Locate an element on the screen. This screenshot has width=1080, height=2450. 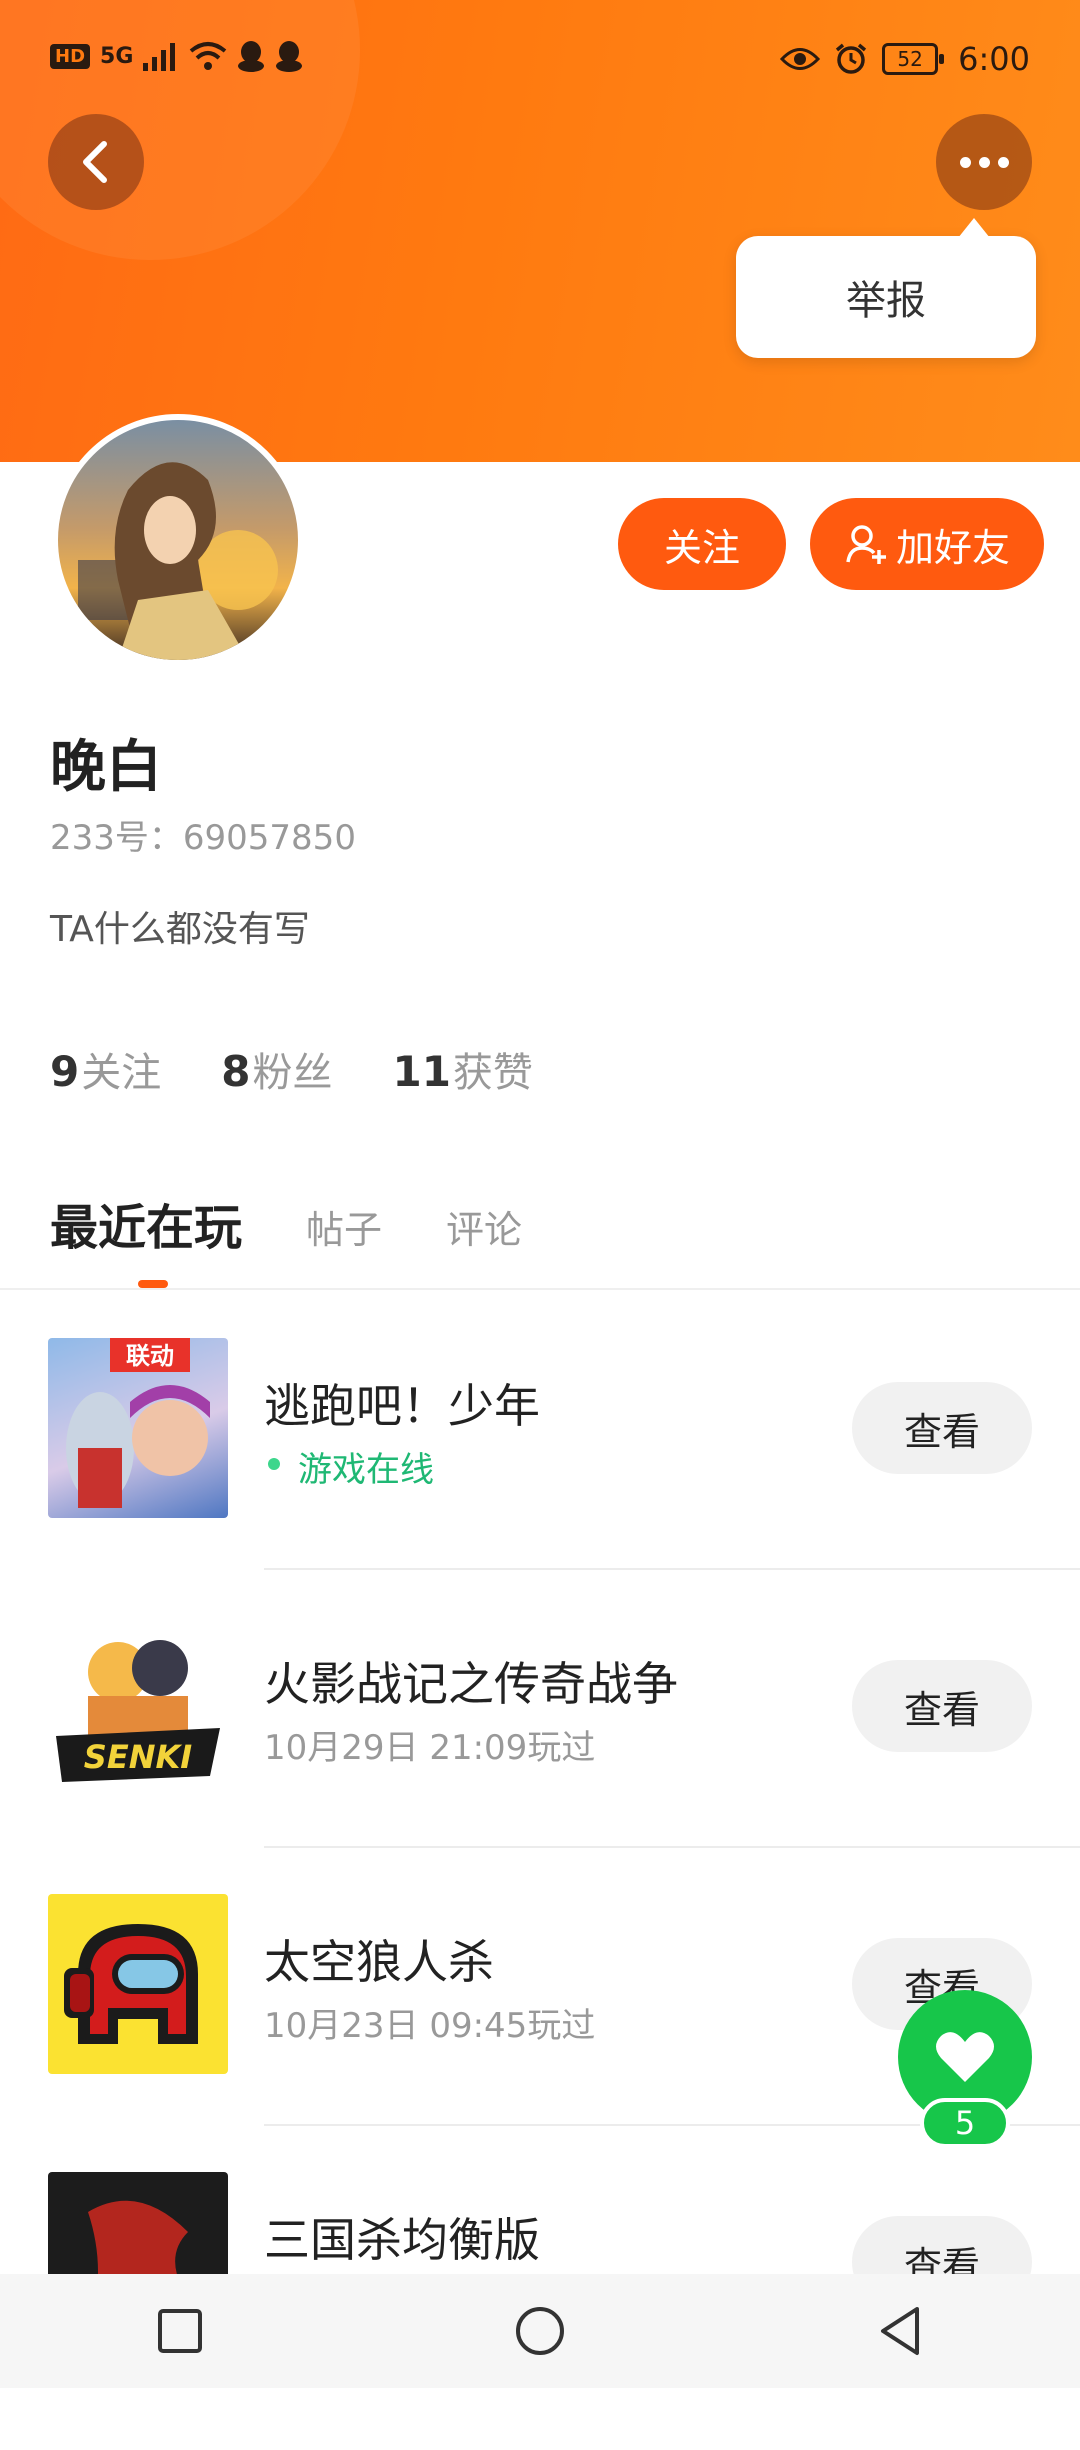
back-button is located at coordinates (96, 162).